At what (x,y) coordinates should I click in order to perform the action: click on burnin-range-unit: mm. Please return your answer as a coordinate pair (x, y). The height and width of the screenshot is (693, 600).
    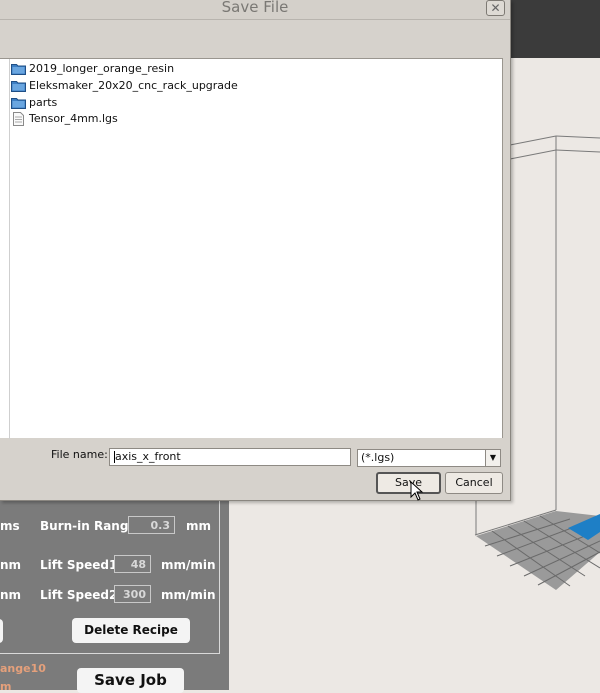
    Looking at the image, I should click on (199, 526).